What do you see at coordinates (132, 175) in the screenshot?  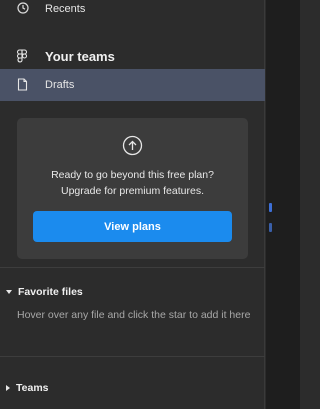 I see `upgrade-message-line-1: Ready to go beyond this free plan?` at bounding box center [132, 175].